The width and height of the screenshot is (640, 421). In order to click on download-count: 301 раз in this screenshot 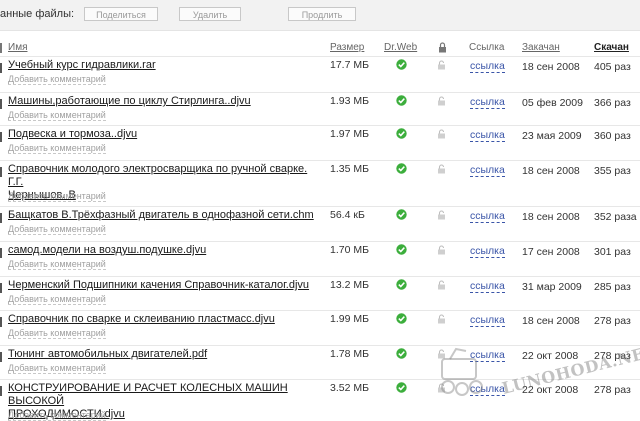, I will do `click(612, 252)`.